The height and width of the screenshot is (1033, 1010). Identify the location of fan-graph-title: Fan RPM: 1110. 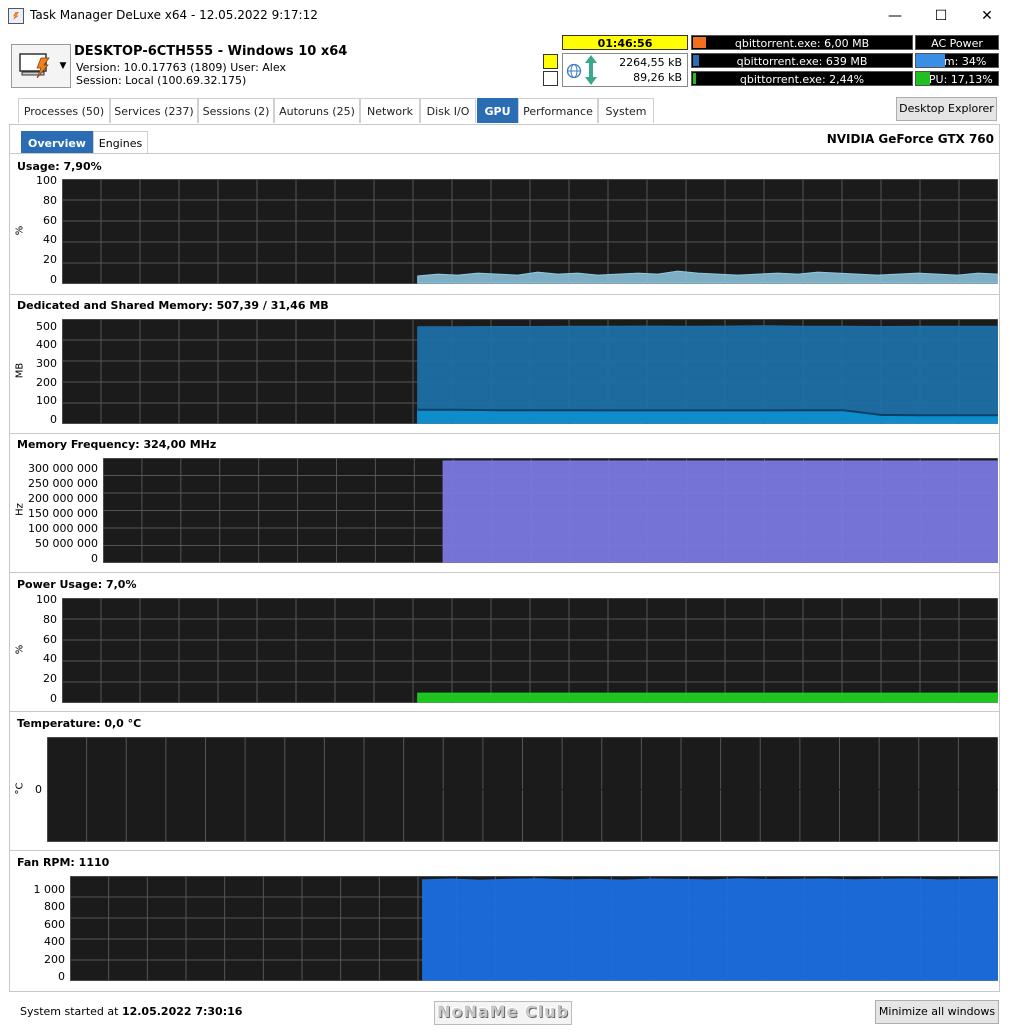
(63, 862).